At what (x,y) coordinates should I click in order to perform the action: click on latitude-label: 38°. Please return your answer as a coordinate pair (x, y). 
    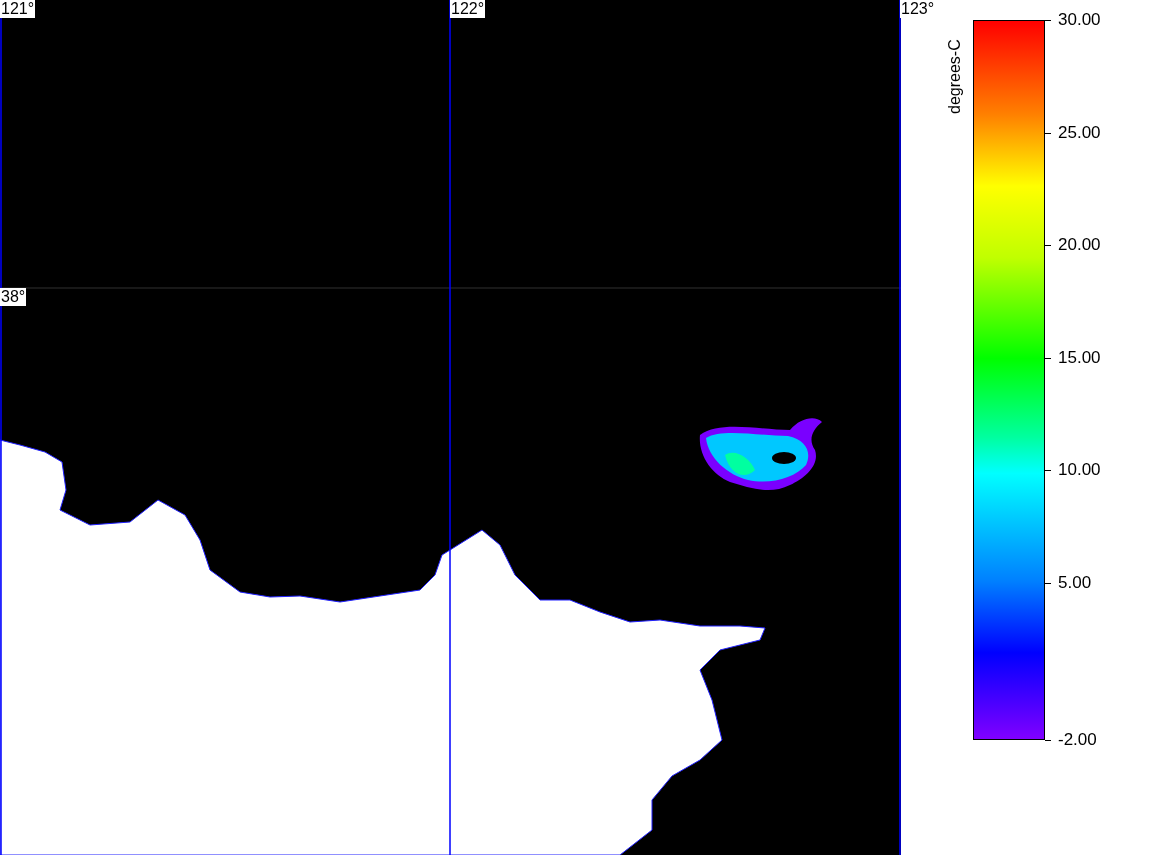
    Looking at the image, I should click on (13, 297).